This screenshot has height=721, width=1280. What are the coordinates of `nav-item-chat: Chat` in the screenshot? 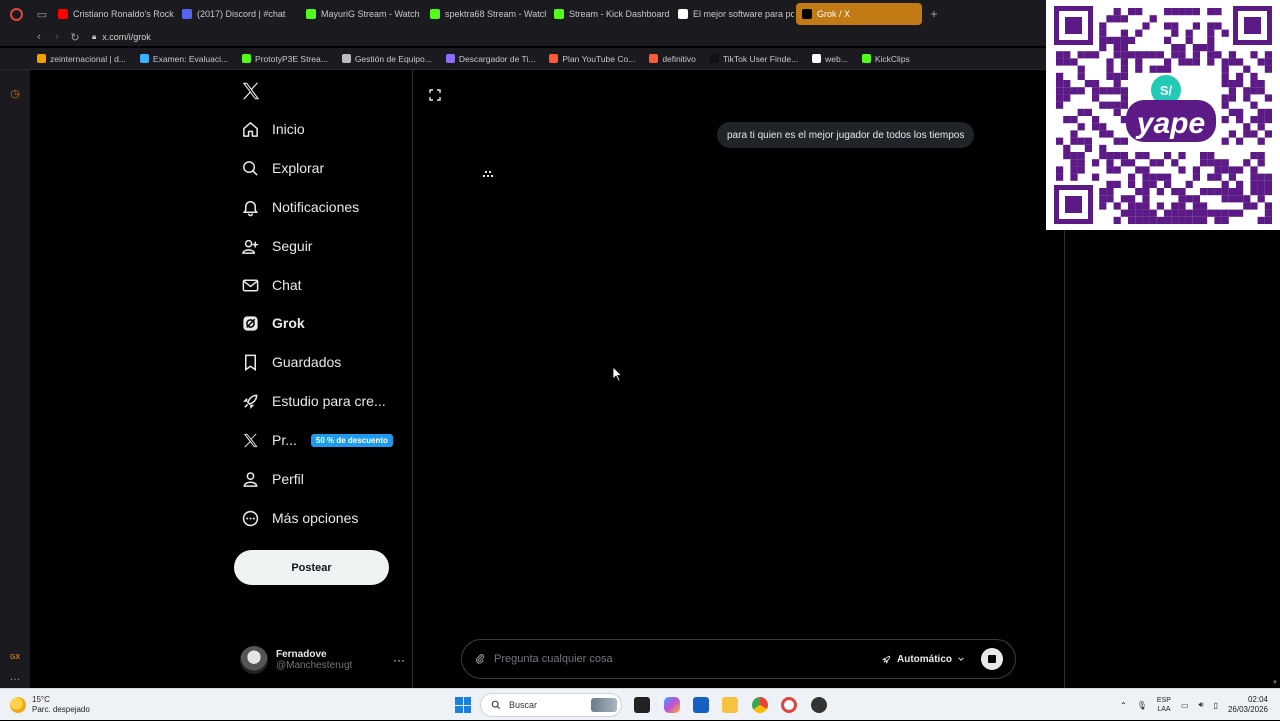 It's located at (322, 285).